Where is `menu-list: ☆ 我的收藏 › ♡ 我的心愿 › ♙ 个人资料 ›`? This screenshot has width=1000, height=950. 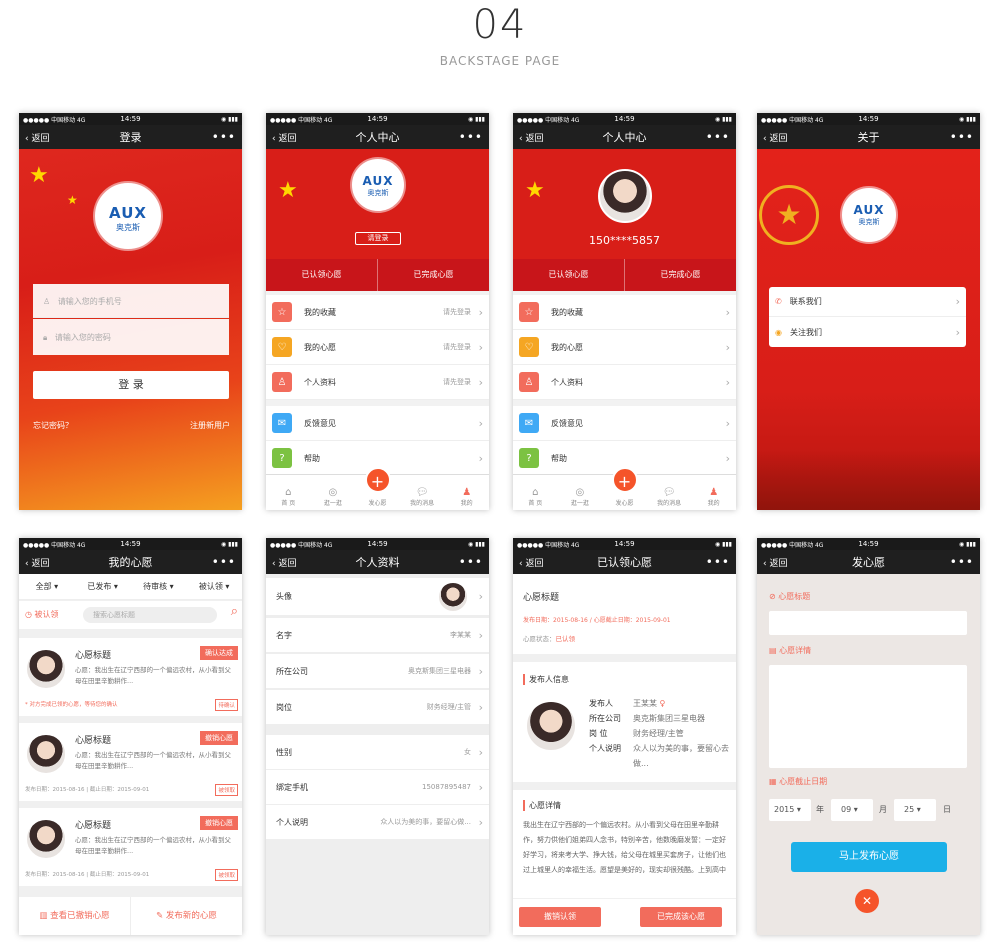
menu-list: ☆ 我的收藏 › ♡ 我的心愿 › ♙ 个人资料 › is located at coordinates (624, 347).